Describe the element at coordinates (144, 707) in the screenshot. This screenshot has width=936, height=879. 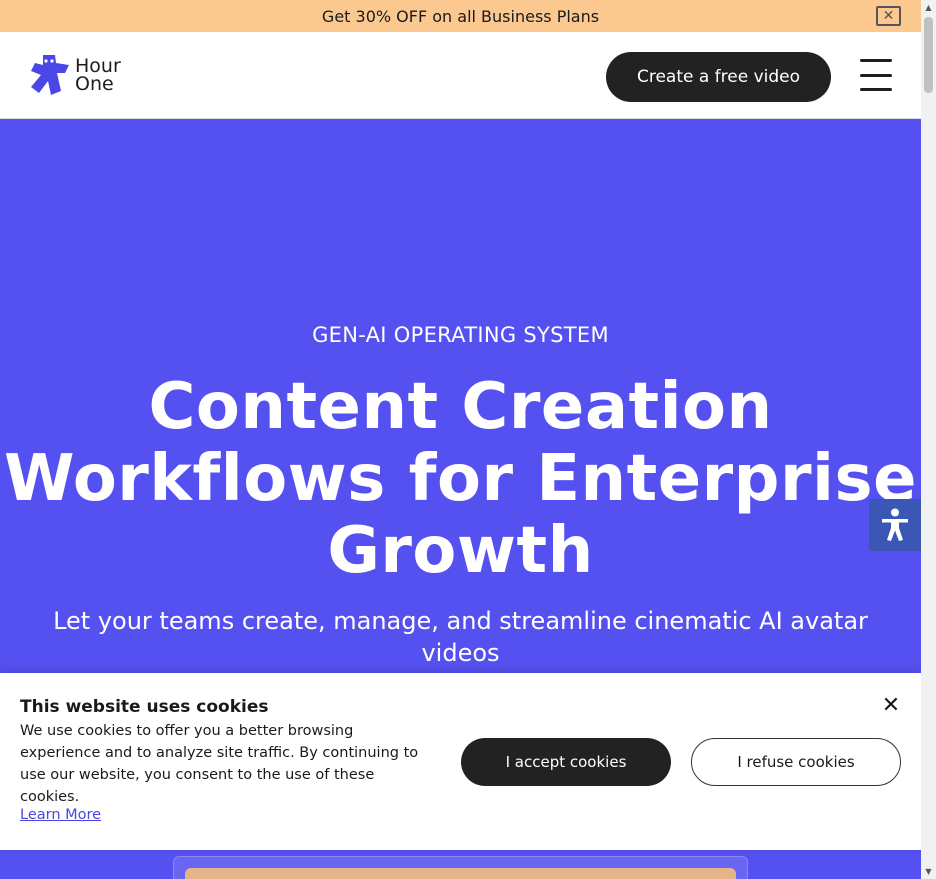
I see `cookie-title: This website uses cookies` at that location.